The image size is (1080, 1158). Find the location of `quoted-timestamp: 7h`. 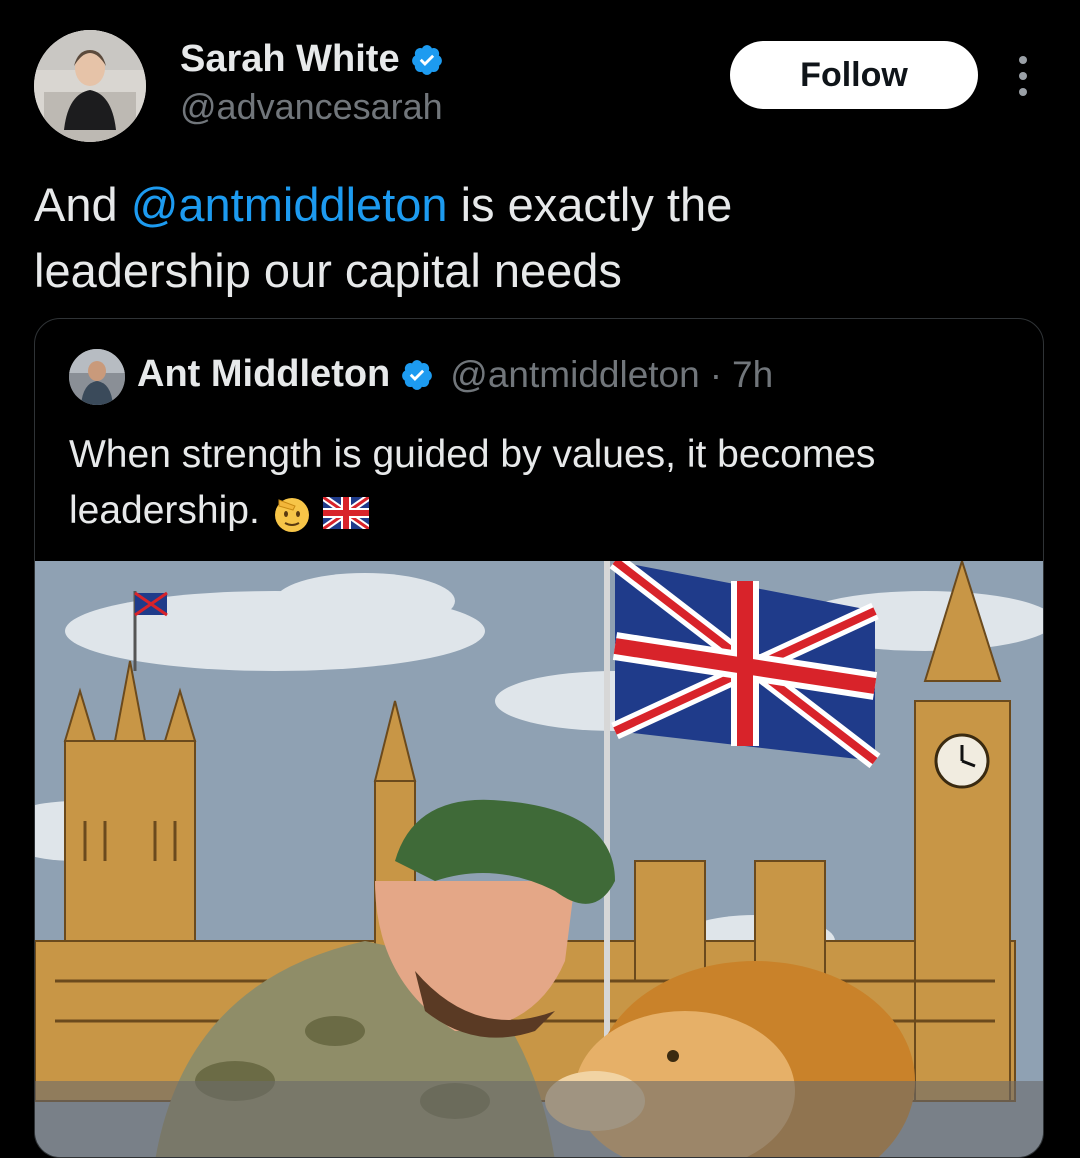

quoted-timestamp: 7h is located at coordinates (752, 375).